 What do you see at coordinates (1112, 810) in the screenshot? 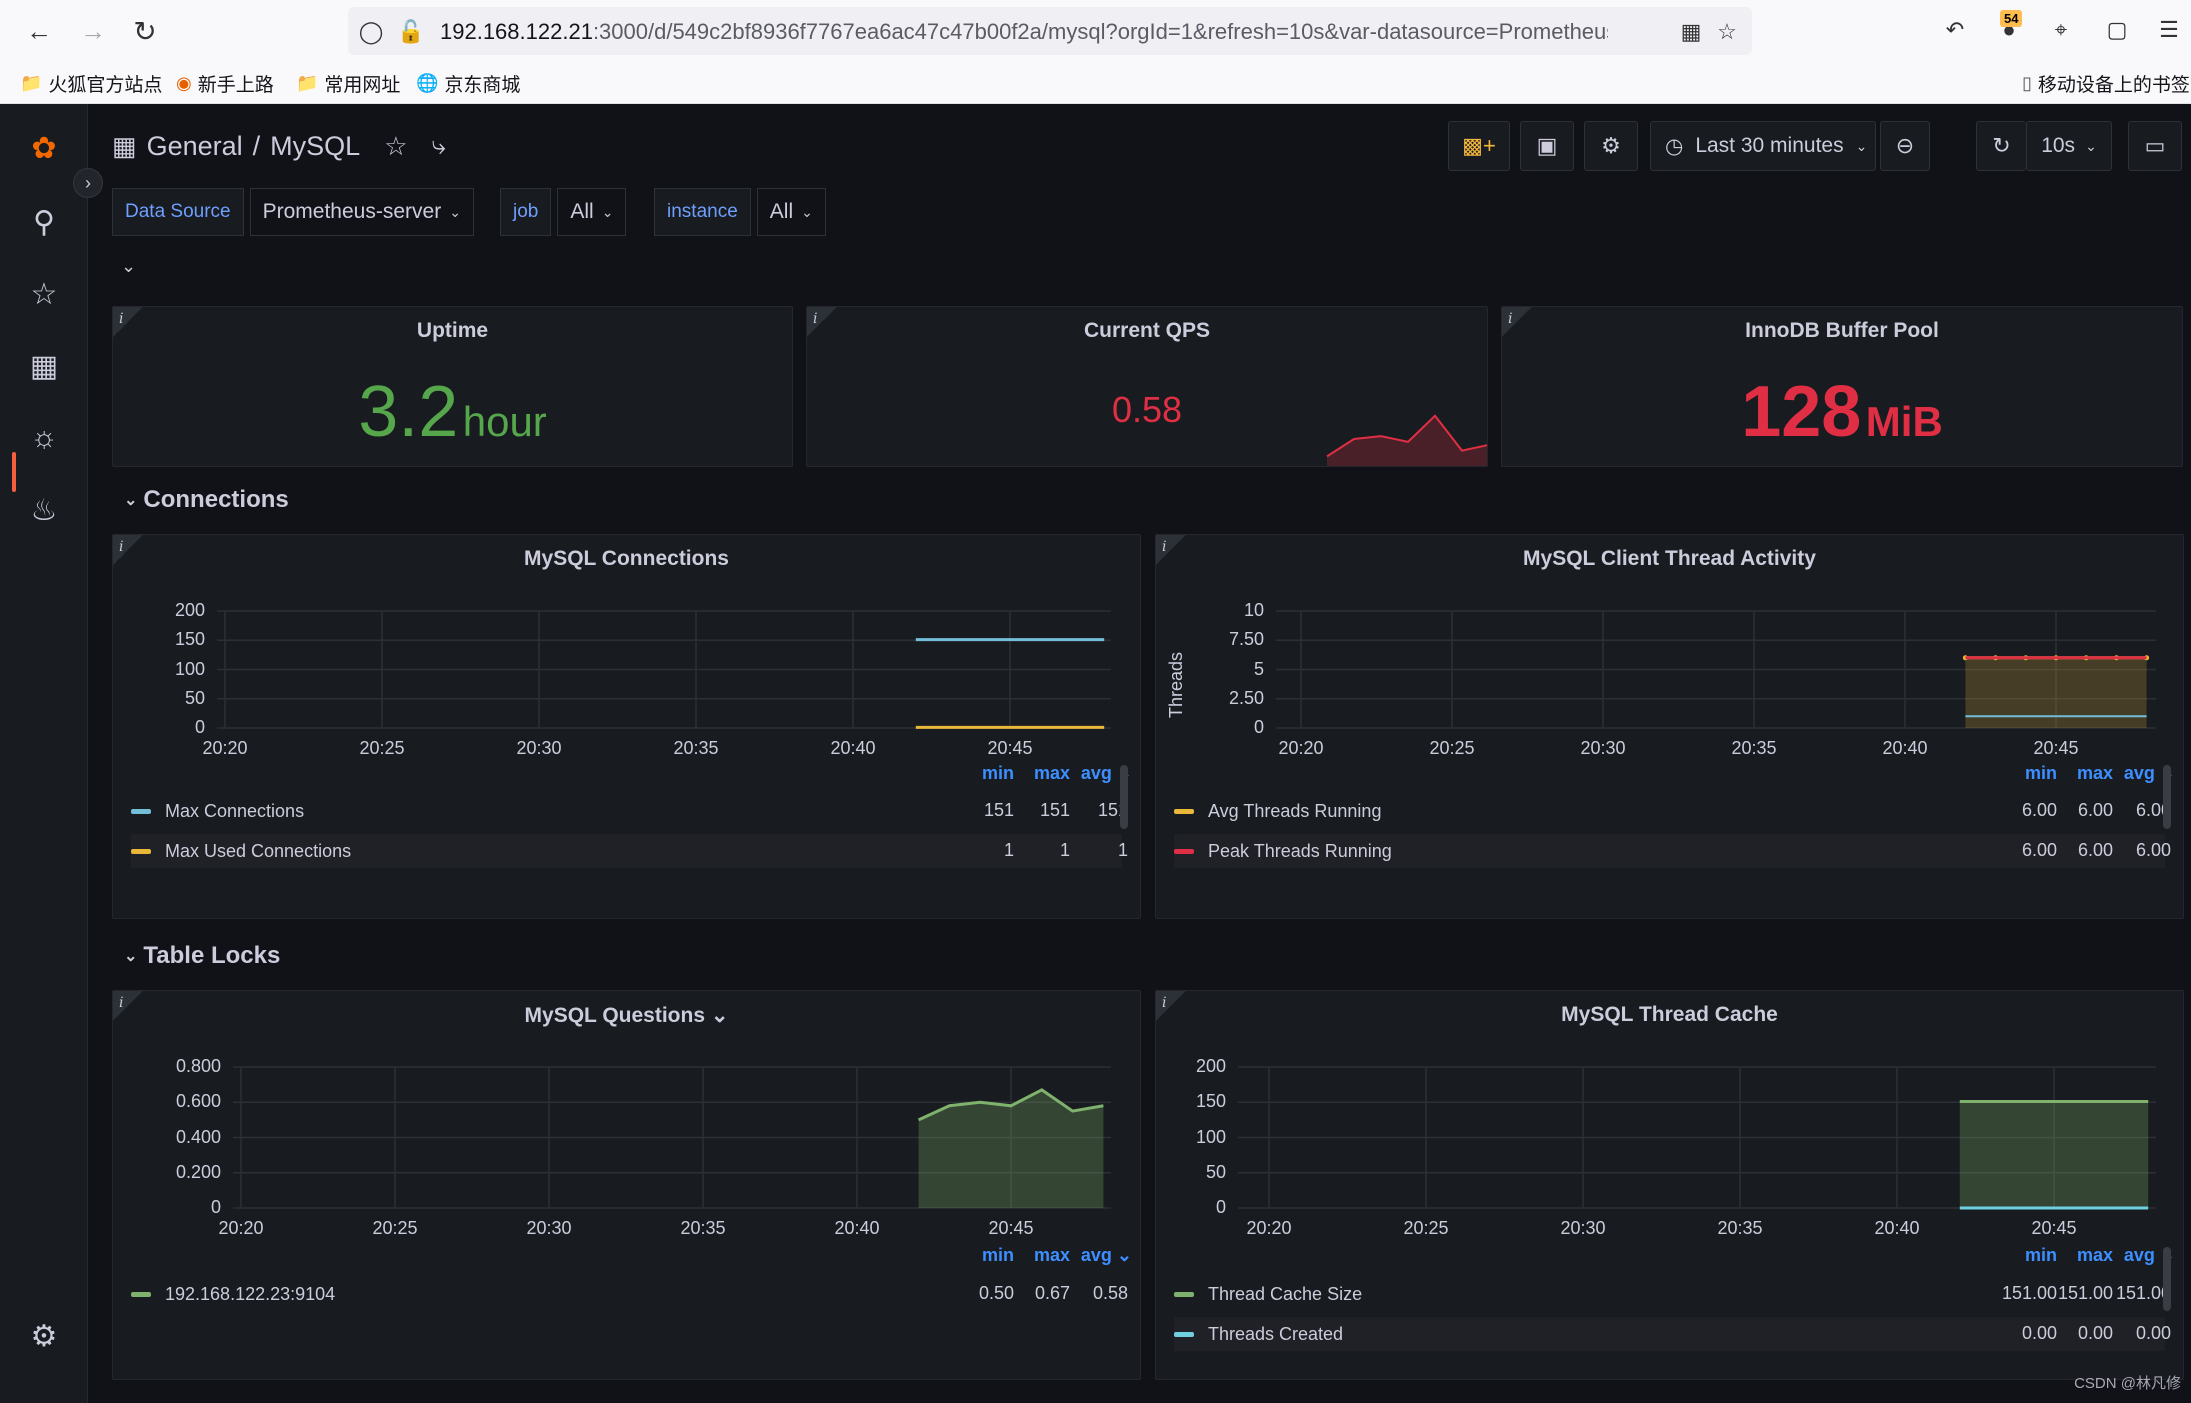
I see `legend-avg-value: 151` at bounding box center [1112, 810].